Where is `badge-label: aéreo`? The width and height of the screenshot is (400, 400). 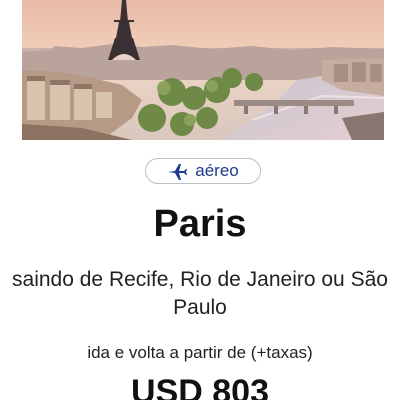
badge-label: aéreo is located at coordinates (217, 170).